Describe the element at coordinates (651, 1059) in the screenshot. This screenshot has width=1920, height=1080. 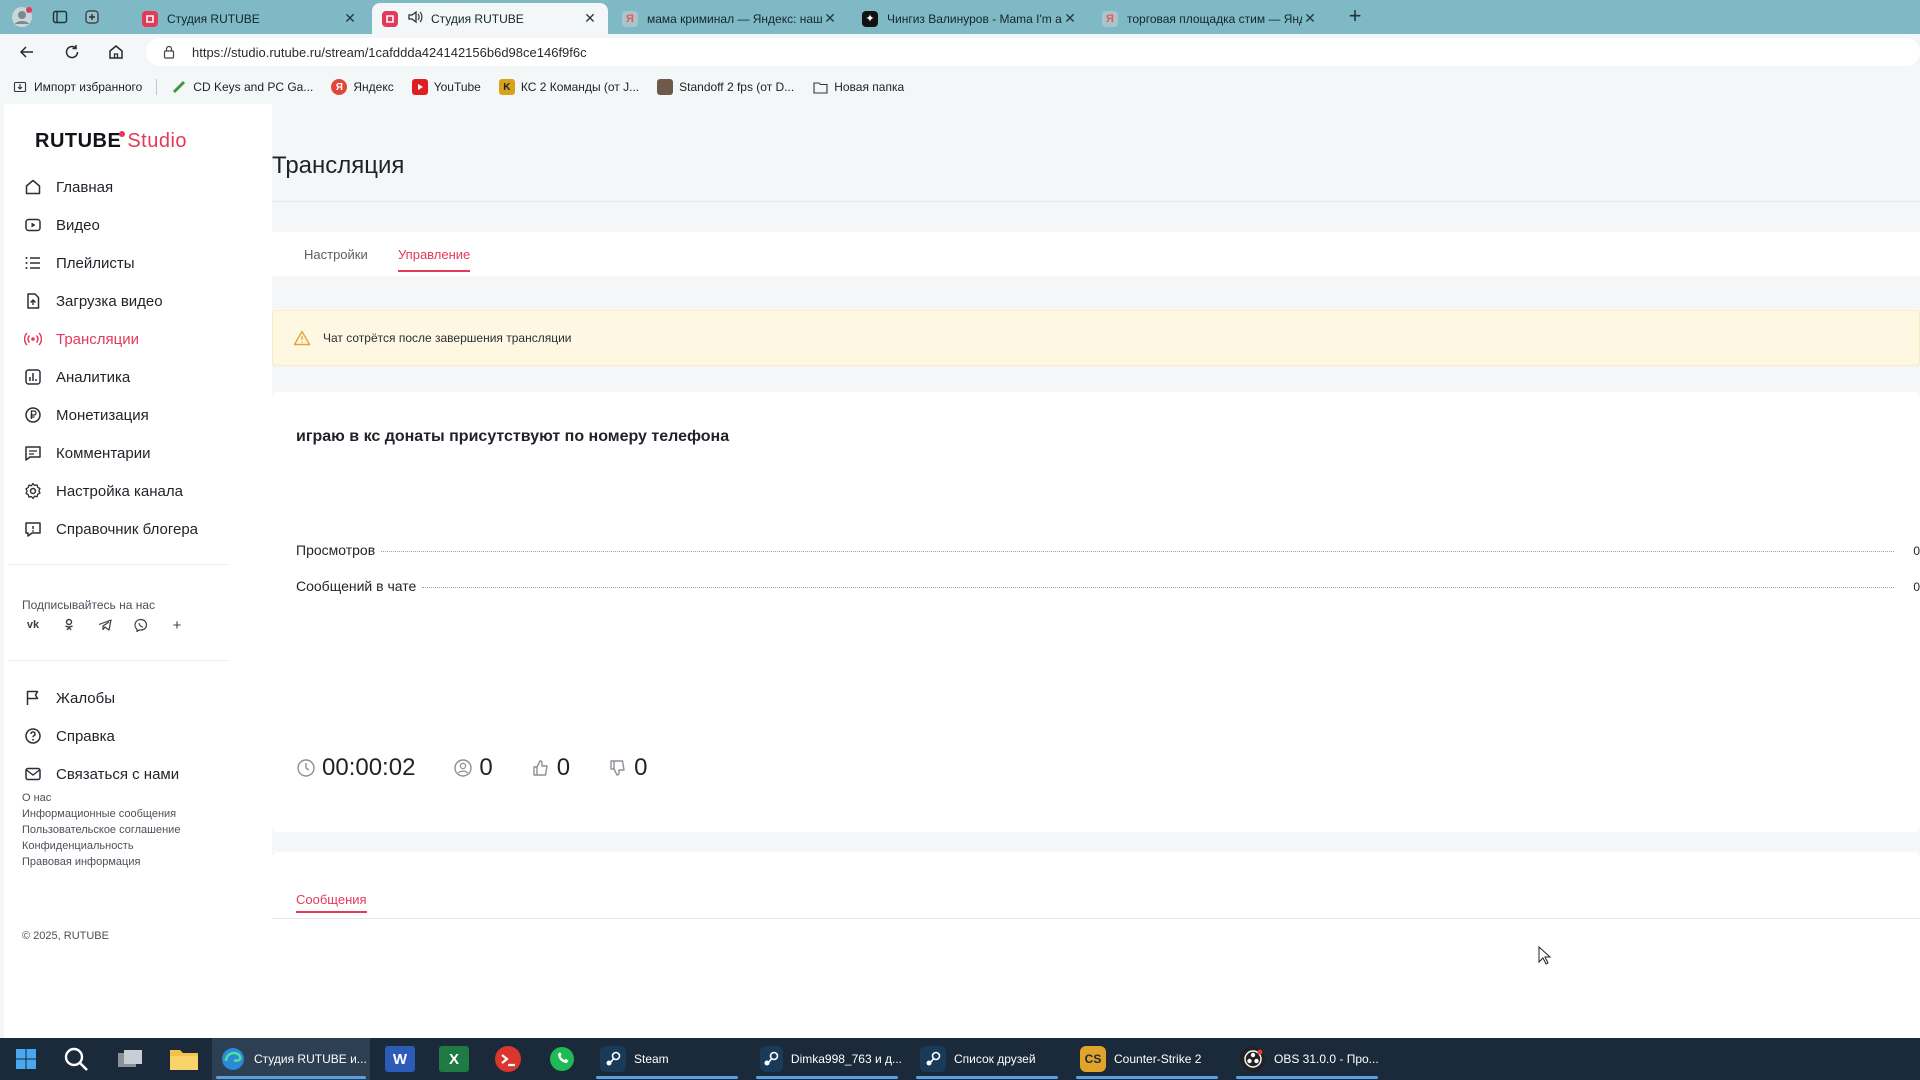
I see `taskbar-app-label: Steam` at that location.